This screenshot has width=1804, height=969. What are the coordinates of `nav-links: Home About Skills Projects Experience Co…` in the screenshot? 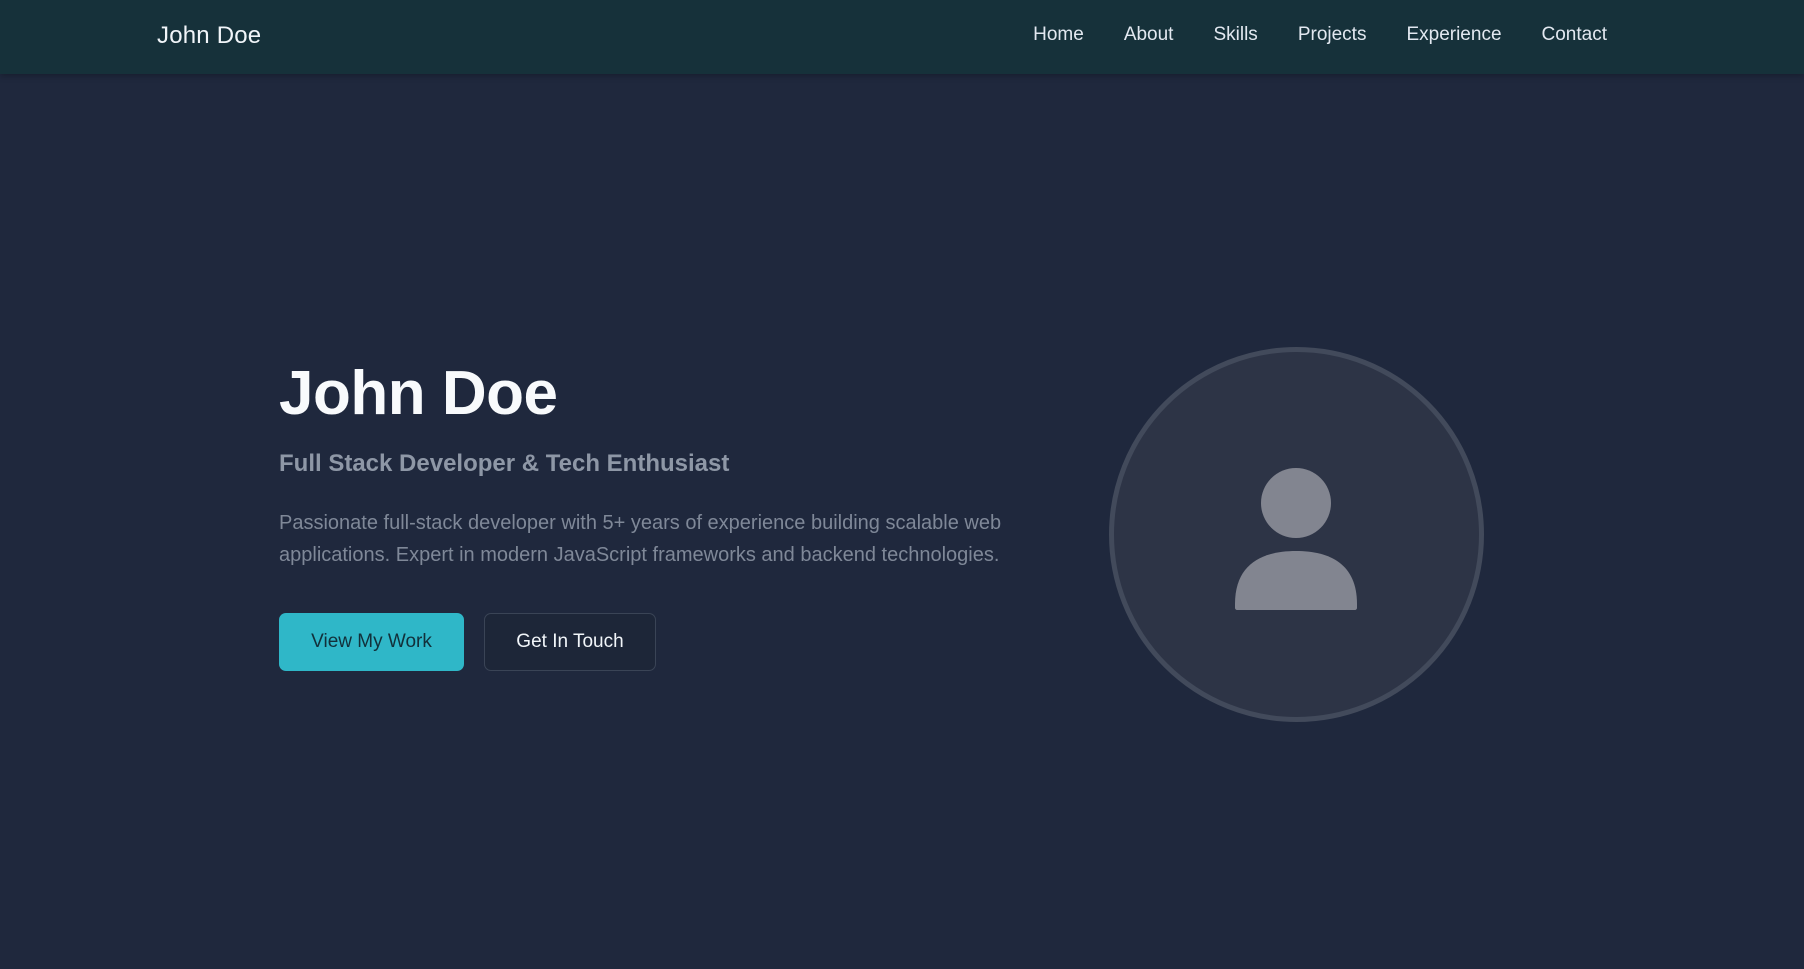 It's located at (1320, 35).